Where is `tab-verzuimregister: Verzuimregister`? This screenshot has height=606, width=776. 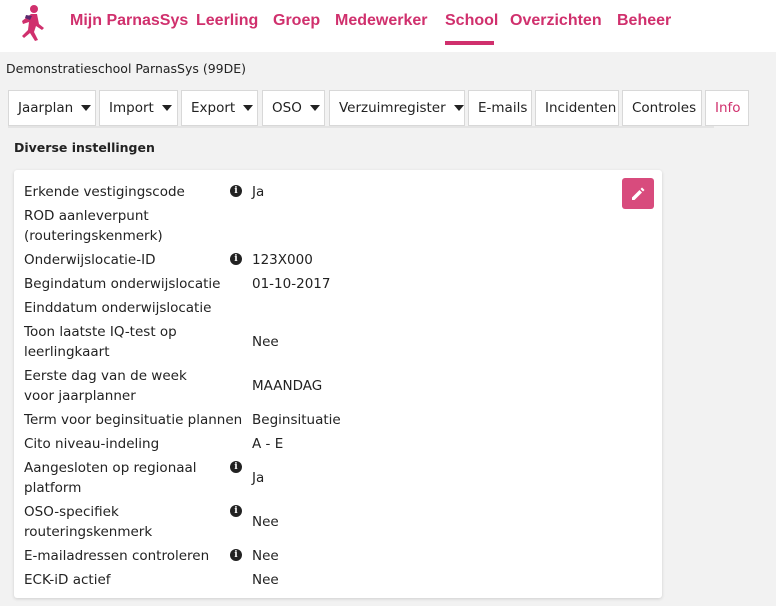
tab-verzuimregister: Verzuimregister is located at coordinates (397, 108).